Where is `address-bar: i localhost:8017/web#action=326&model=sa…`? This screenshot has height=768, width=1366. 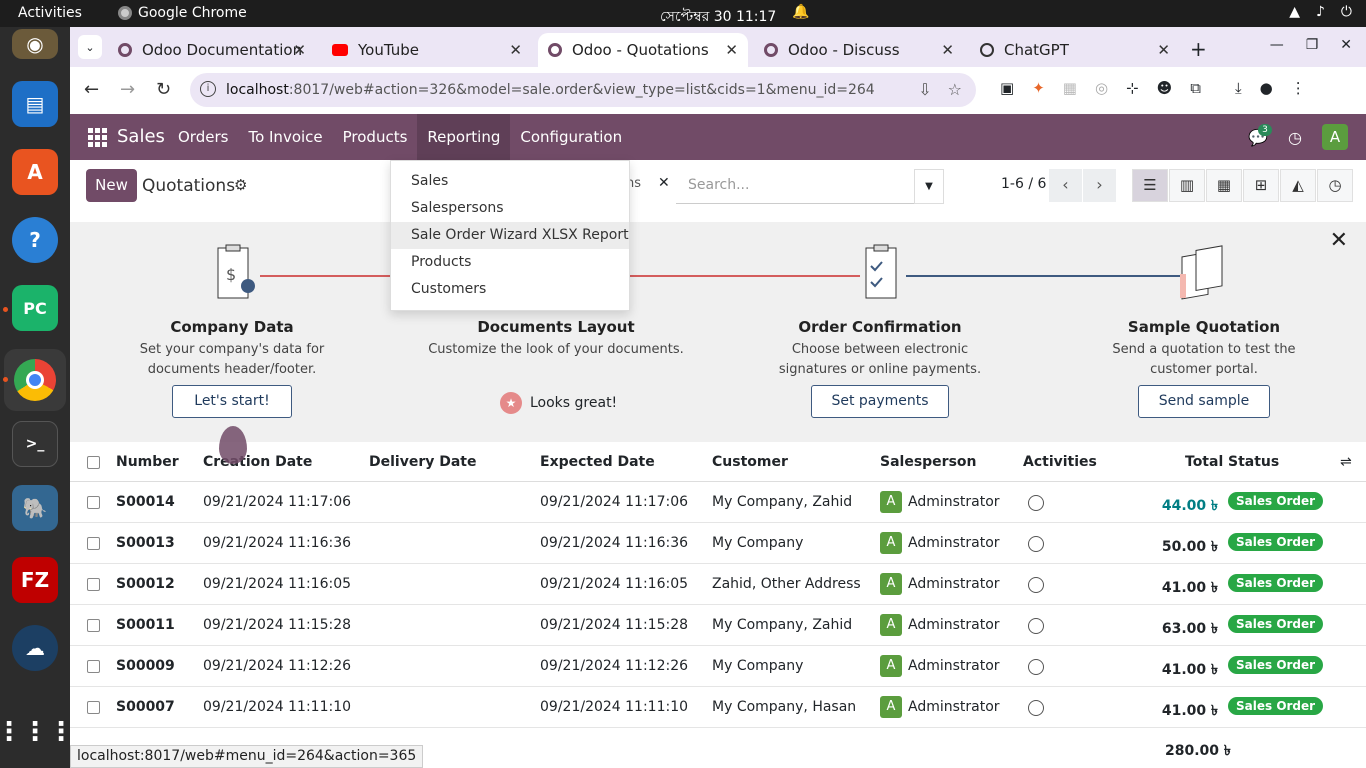 address-bar: i localhost:8017/web#action=326&model=sa… is located at coordinates (583, 90).